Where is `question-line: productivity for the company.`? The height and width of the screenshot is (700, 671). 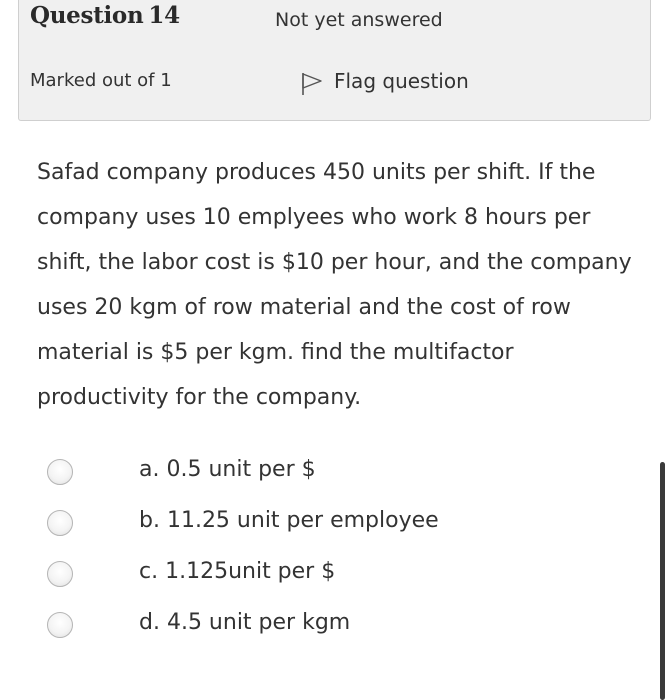
question-line: productivity for the company. is located at coordinates (199, 397).